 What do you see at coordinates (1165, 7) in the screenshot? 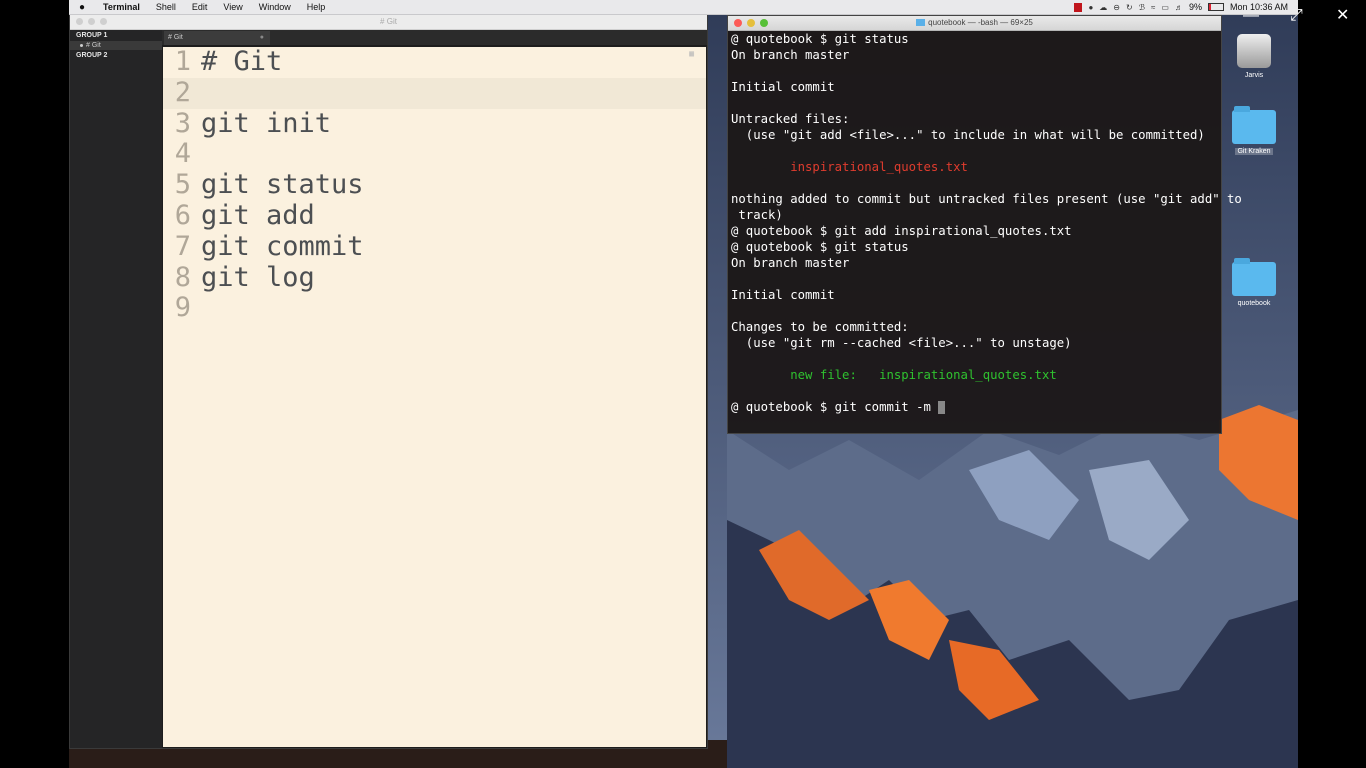
I see `airplay-icon: ▭` at bounding box center [1165, 7].